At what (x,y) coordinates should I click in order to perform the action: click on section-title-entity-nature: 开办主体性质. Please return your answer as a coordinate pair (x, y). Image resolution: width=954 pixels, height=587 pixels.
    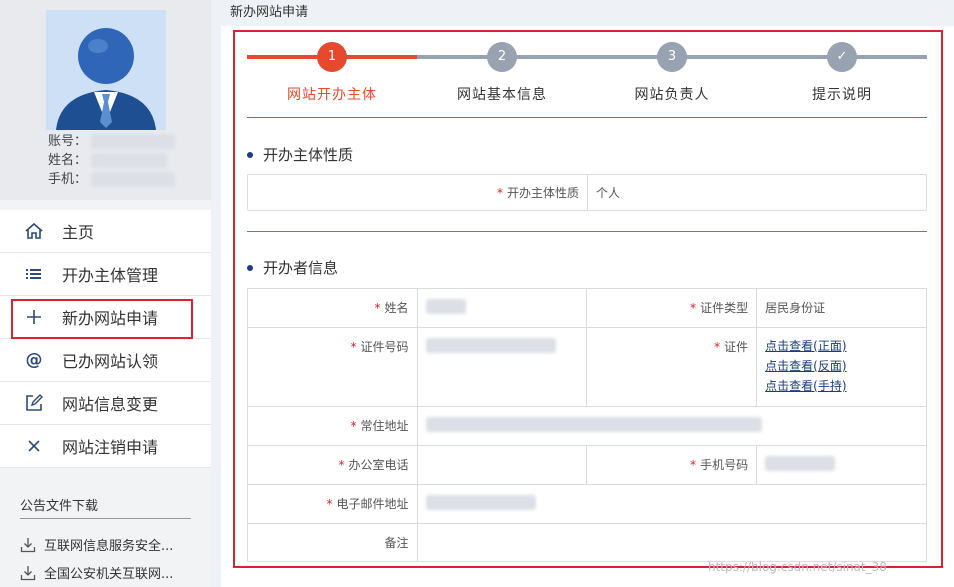
    Looking at the image, I should click on (300, 154).